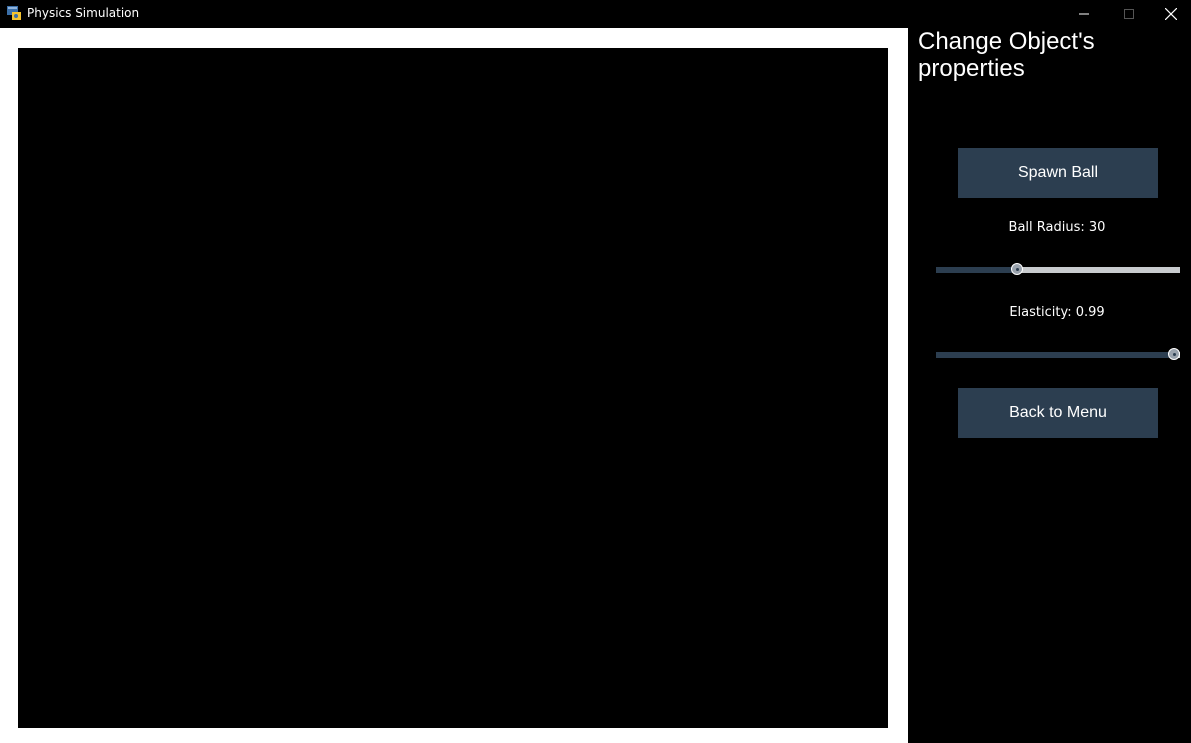 The width and height of the screenshot is (1191, 743). I want to click on minimize-button, so click(1083, 14).